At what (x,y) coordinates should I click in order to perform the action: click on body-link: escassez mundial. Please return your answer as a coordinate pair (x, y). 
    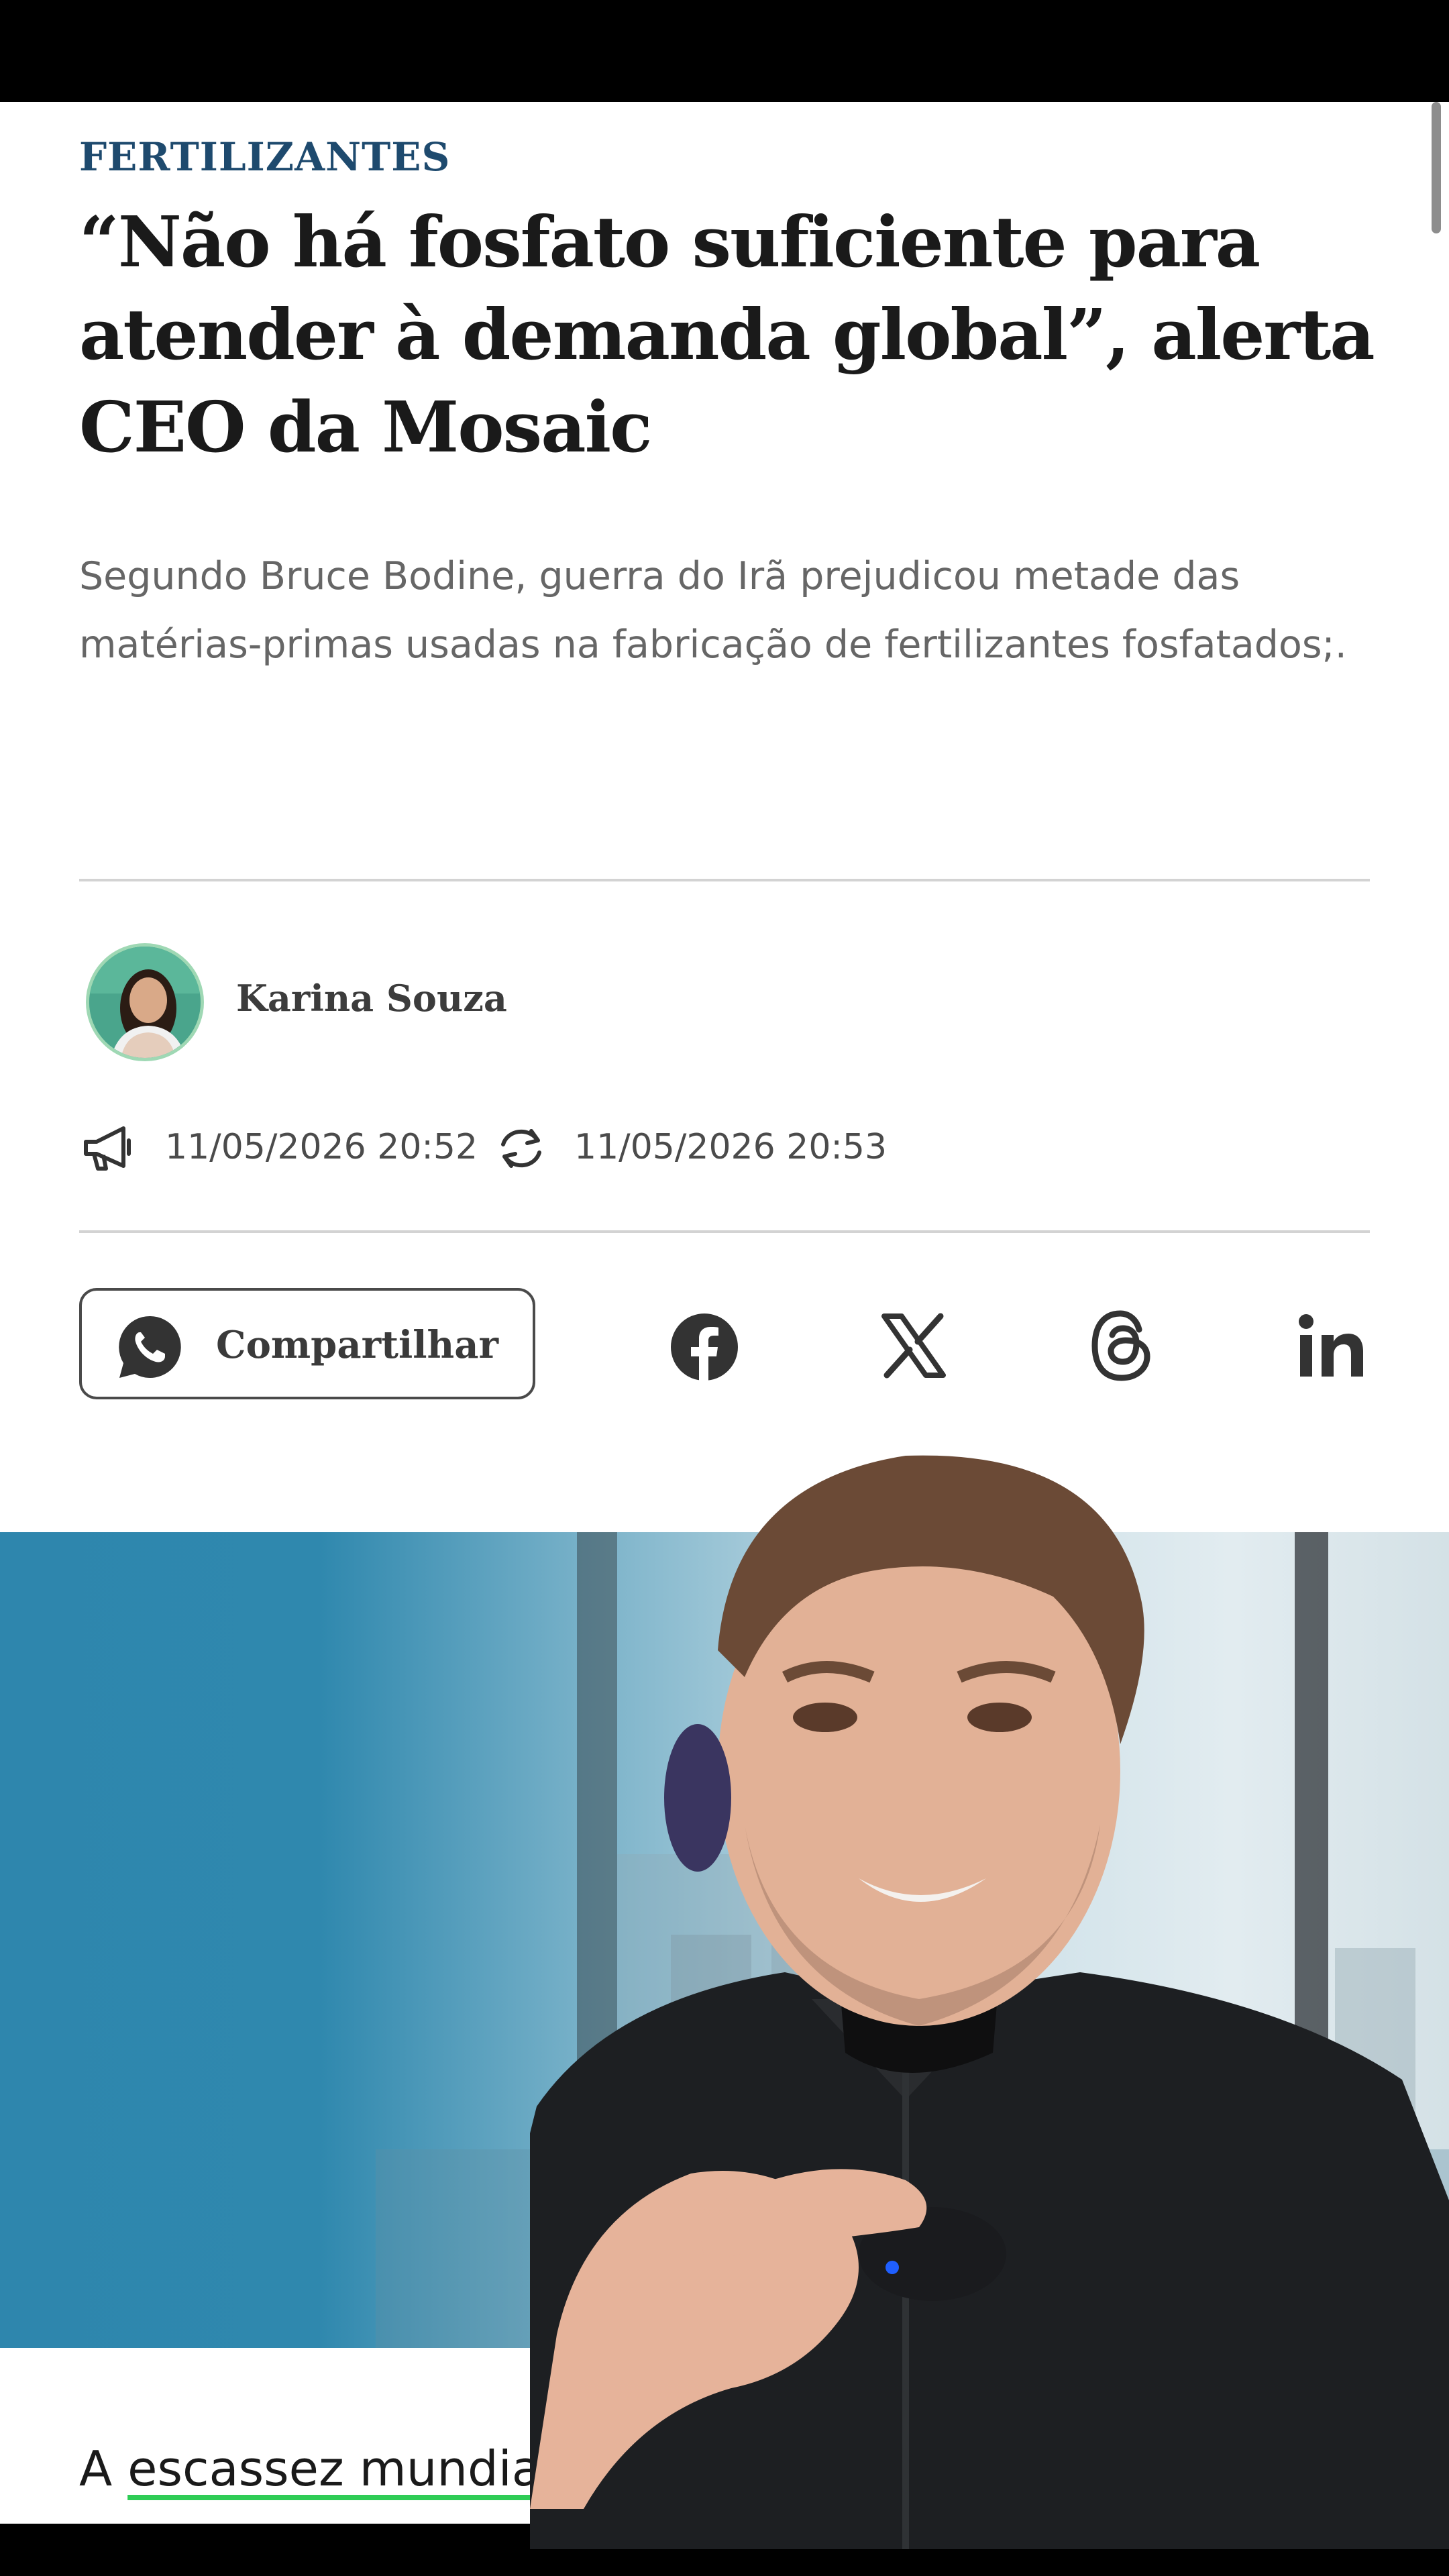
    Looking at the image, I should click on (341, 2468).